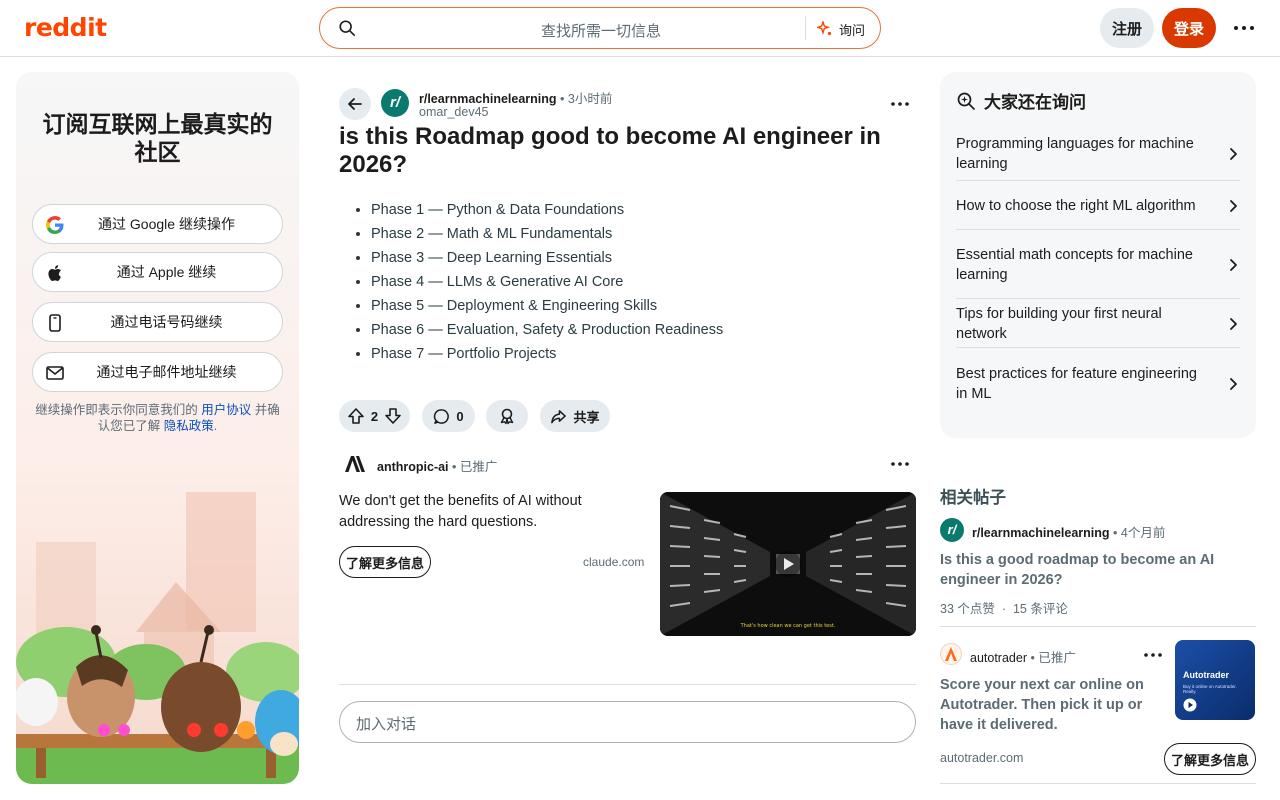 The image size is (1280, 800). I want to click on post-options-icon, so click(900, 104).